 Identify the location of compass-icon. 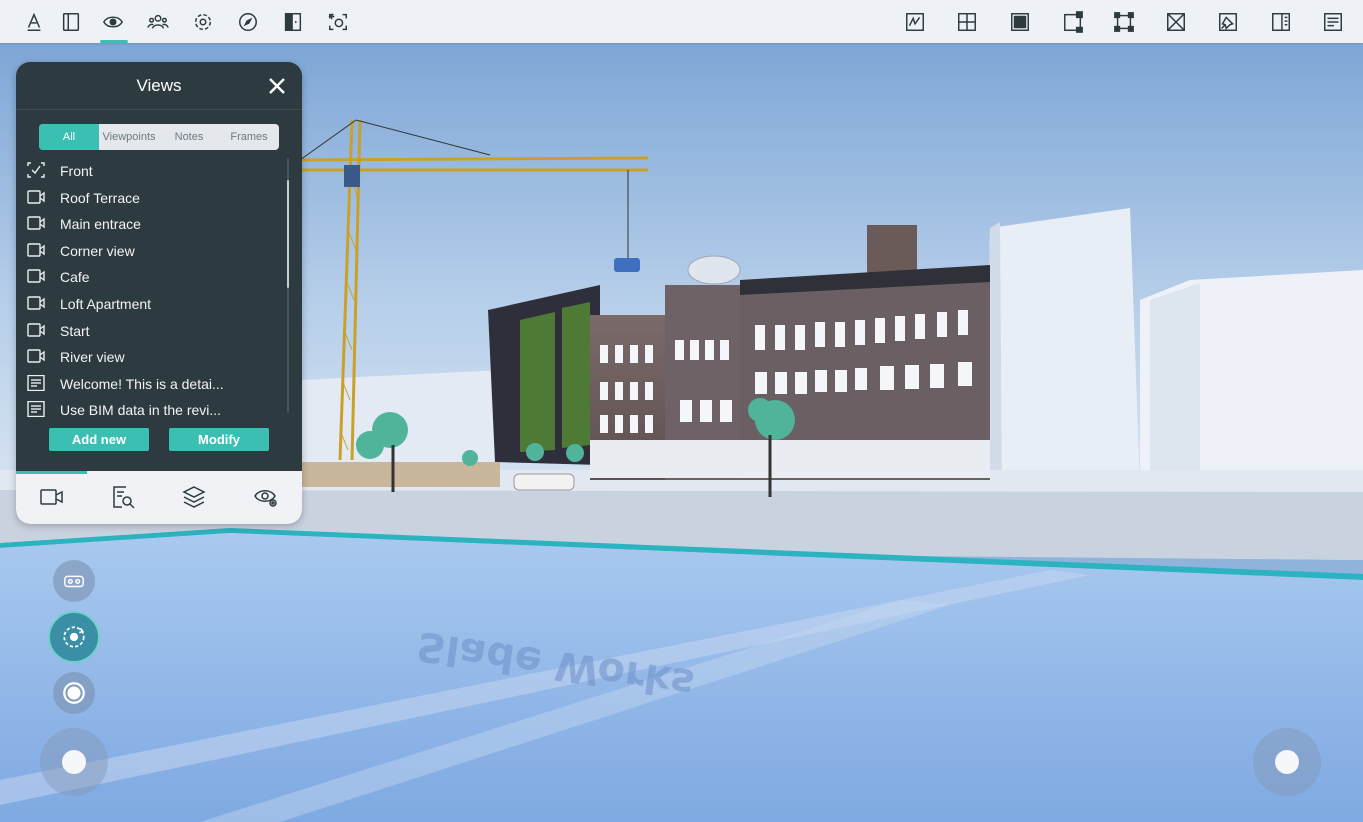
(248, 21).